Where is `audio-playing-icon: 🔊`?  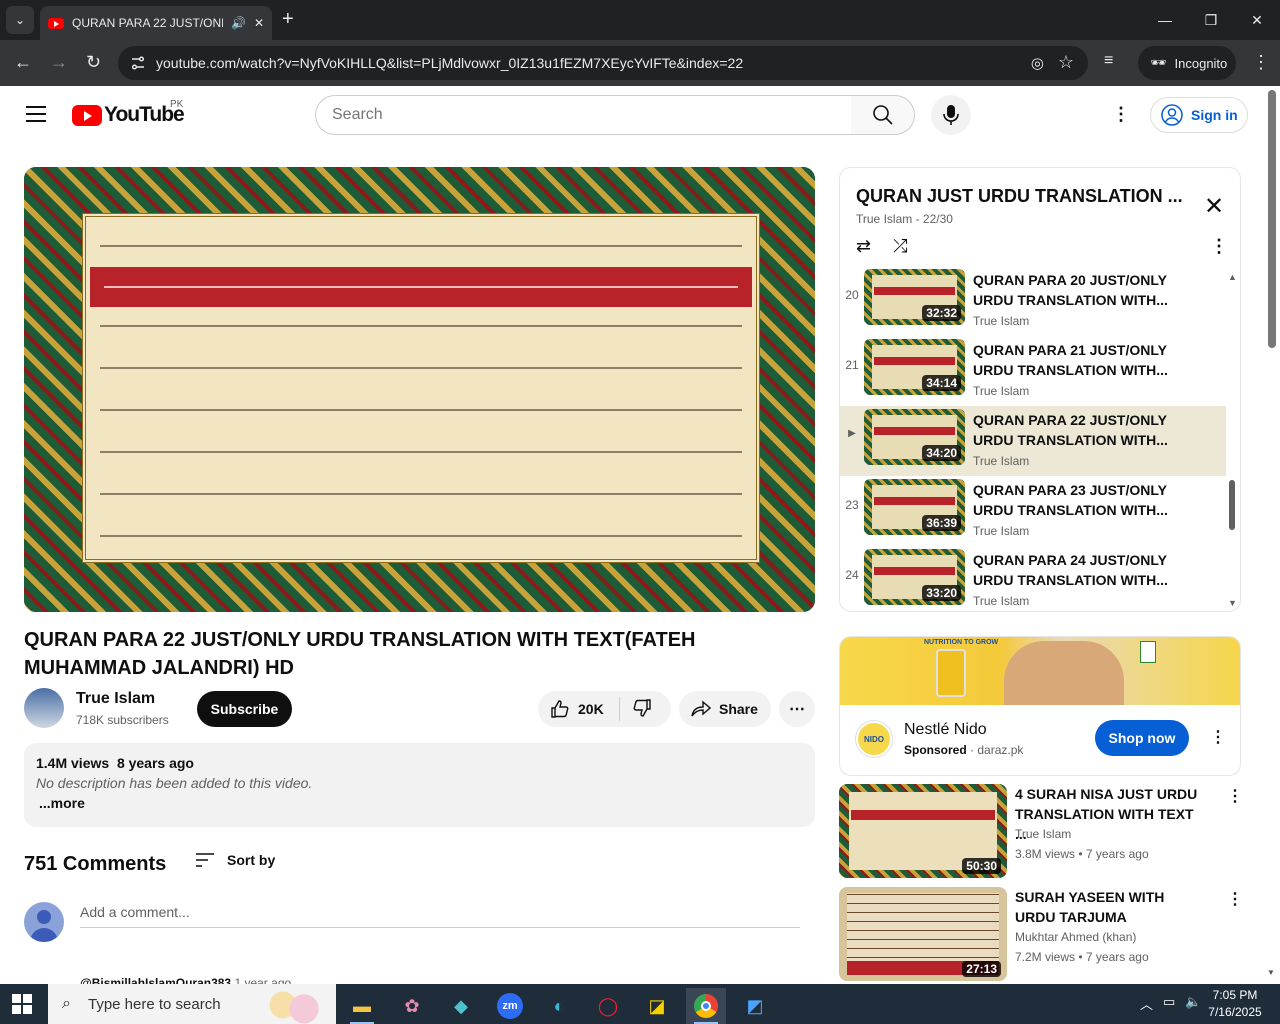 audio-playing-icon: 🔊 is located at coordinates (238, 23).